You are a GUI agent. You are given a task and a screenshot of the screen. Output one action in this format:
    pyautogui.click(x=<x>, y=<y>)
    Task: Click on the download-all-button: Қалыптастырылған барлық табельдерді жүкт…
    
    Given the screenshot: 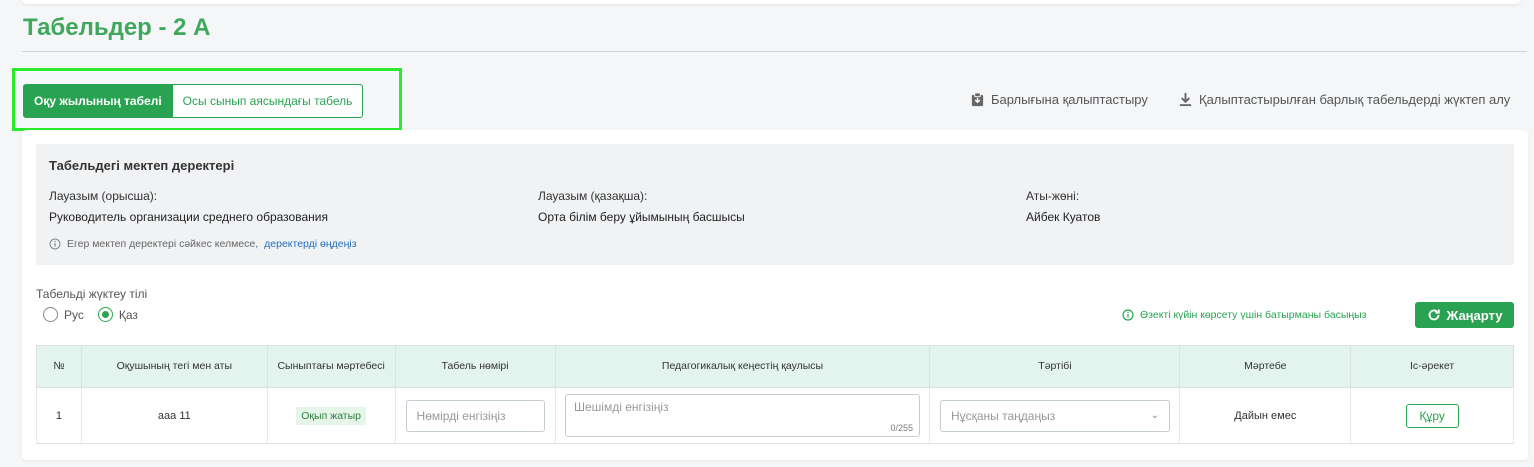 What is the action you would take?
    pyautogui.click(x=1344, y=99)
    